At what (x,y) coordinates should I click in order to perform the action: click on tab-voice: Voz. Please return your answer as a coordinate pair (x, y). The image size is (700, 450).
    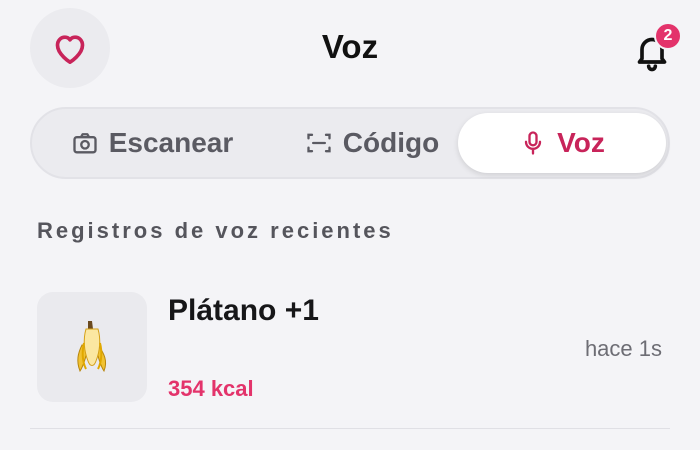
    Looking at the image, I should click on (562, 143).